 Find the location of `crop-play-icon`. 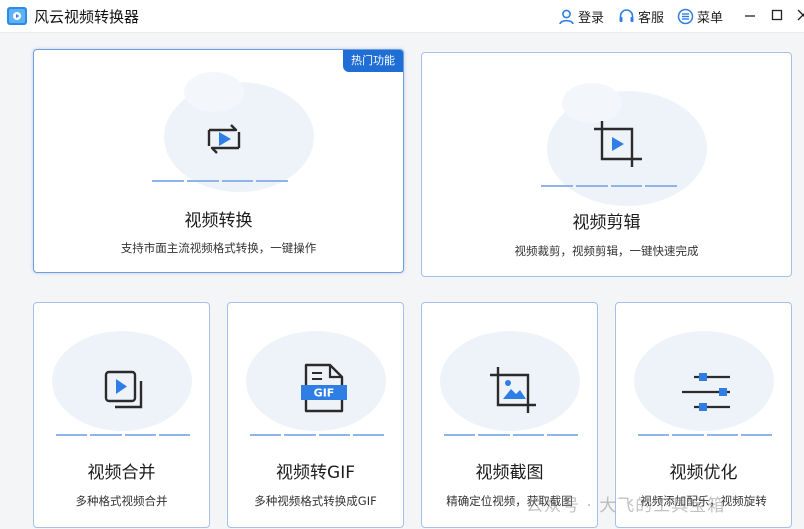

crop-play-icon is located at coordinates (618, 144).